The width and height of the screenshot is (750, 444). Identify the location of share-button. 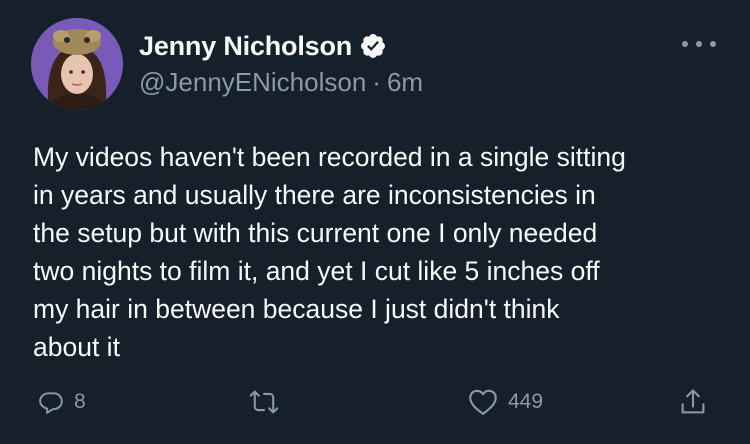
(693, 402).